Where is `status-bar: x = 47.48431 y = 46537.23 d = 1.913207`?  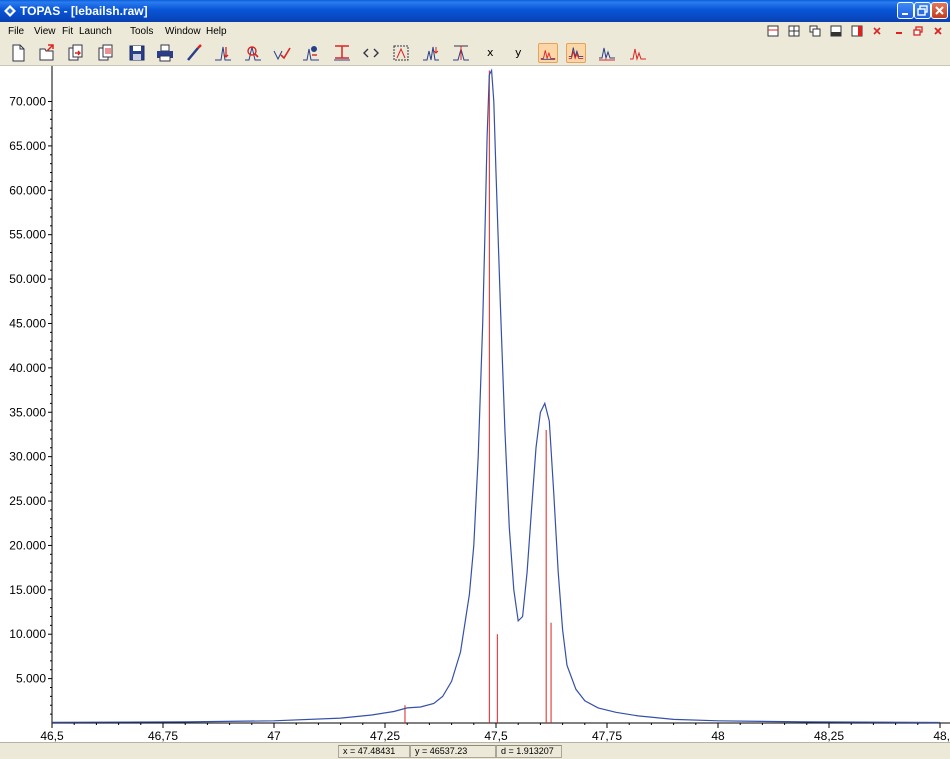 status-bar: x = 47.48431 y = 46537.23 d = 1.913207 is located at coordinates (475, 750).